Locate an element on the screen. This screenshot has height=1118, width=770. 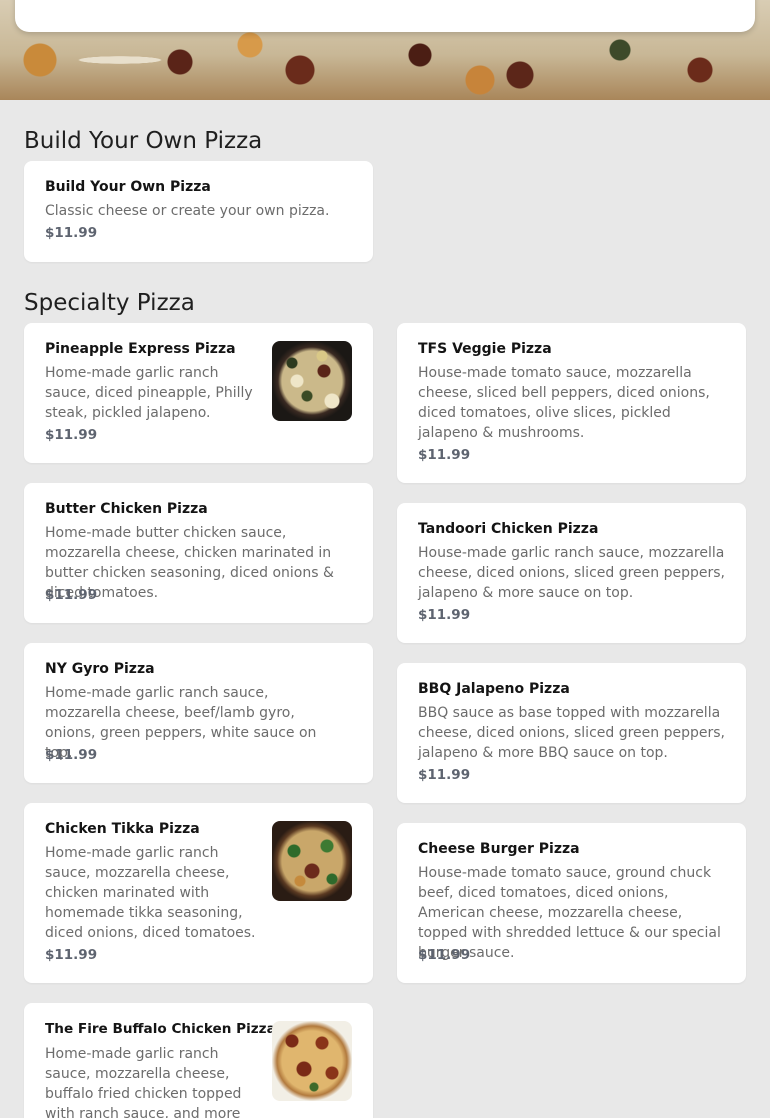
item-name: Build Your Own Pizza is located at coordinates (128, 187).